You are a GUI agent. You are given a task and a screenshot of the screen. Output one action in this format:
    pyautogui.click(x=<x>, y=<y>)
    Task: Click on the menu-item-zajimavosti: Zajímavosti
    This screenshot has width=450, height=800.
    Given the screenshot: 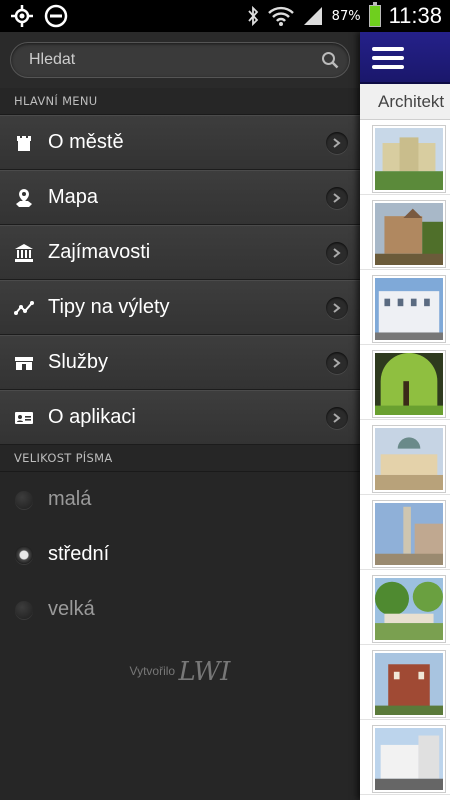 What is the action you would take?
    pyautogui.click(x=180, y=252)
    